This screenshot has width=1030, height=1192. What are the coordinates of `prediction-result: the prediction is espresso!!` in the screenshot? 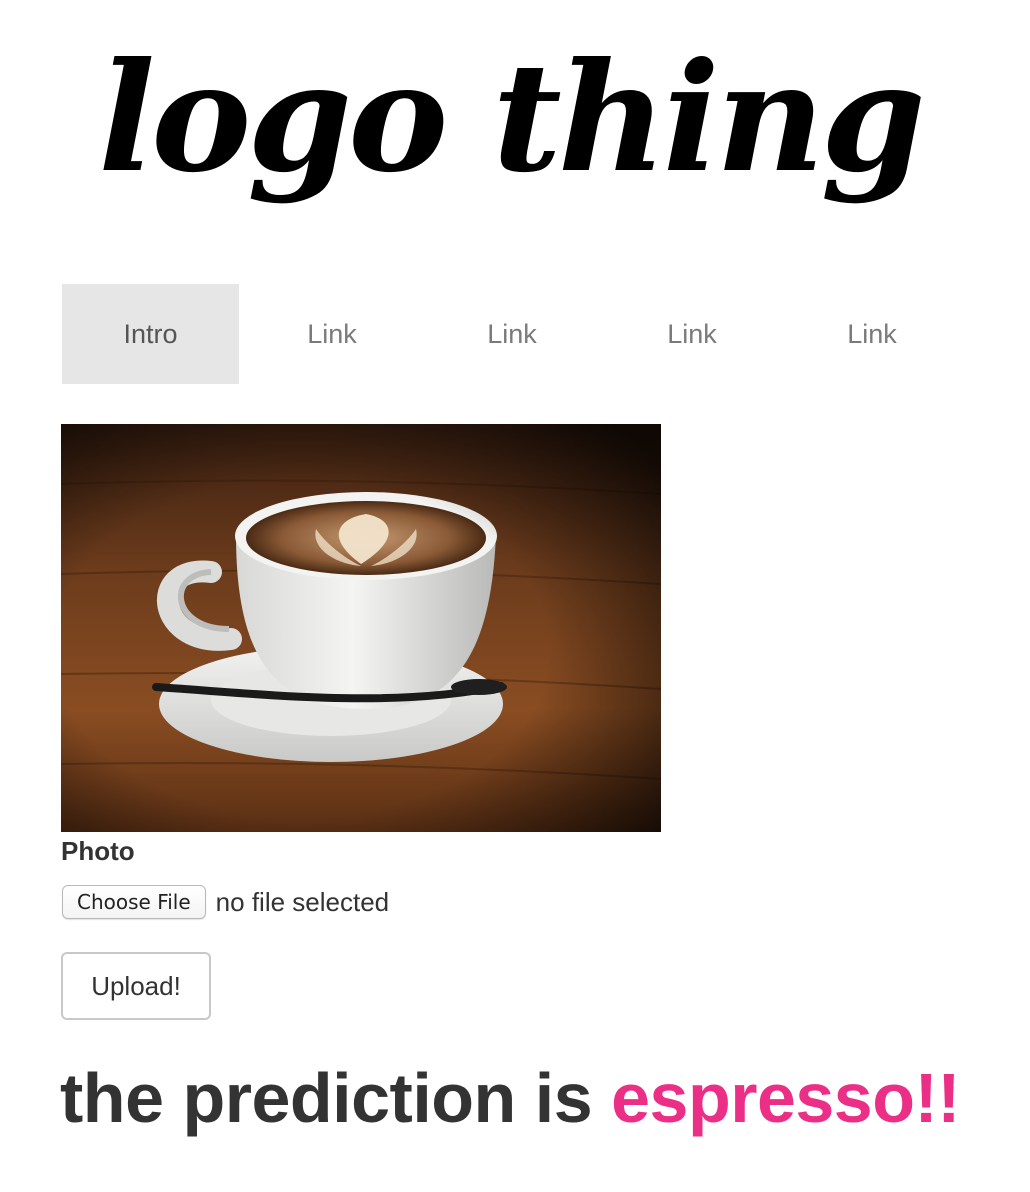 It's located at (510, 1098).